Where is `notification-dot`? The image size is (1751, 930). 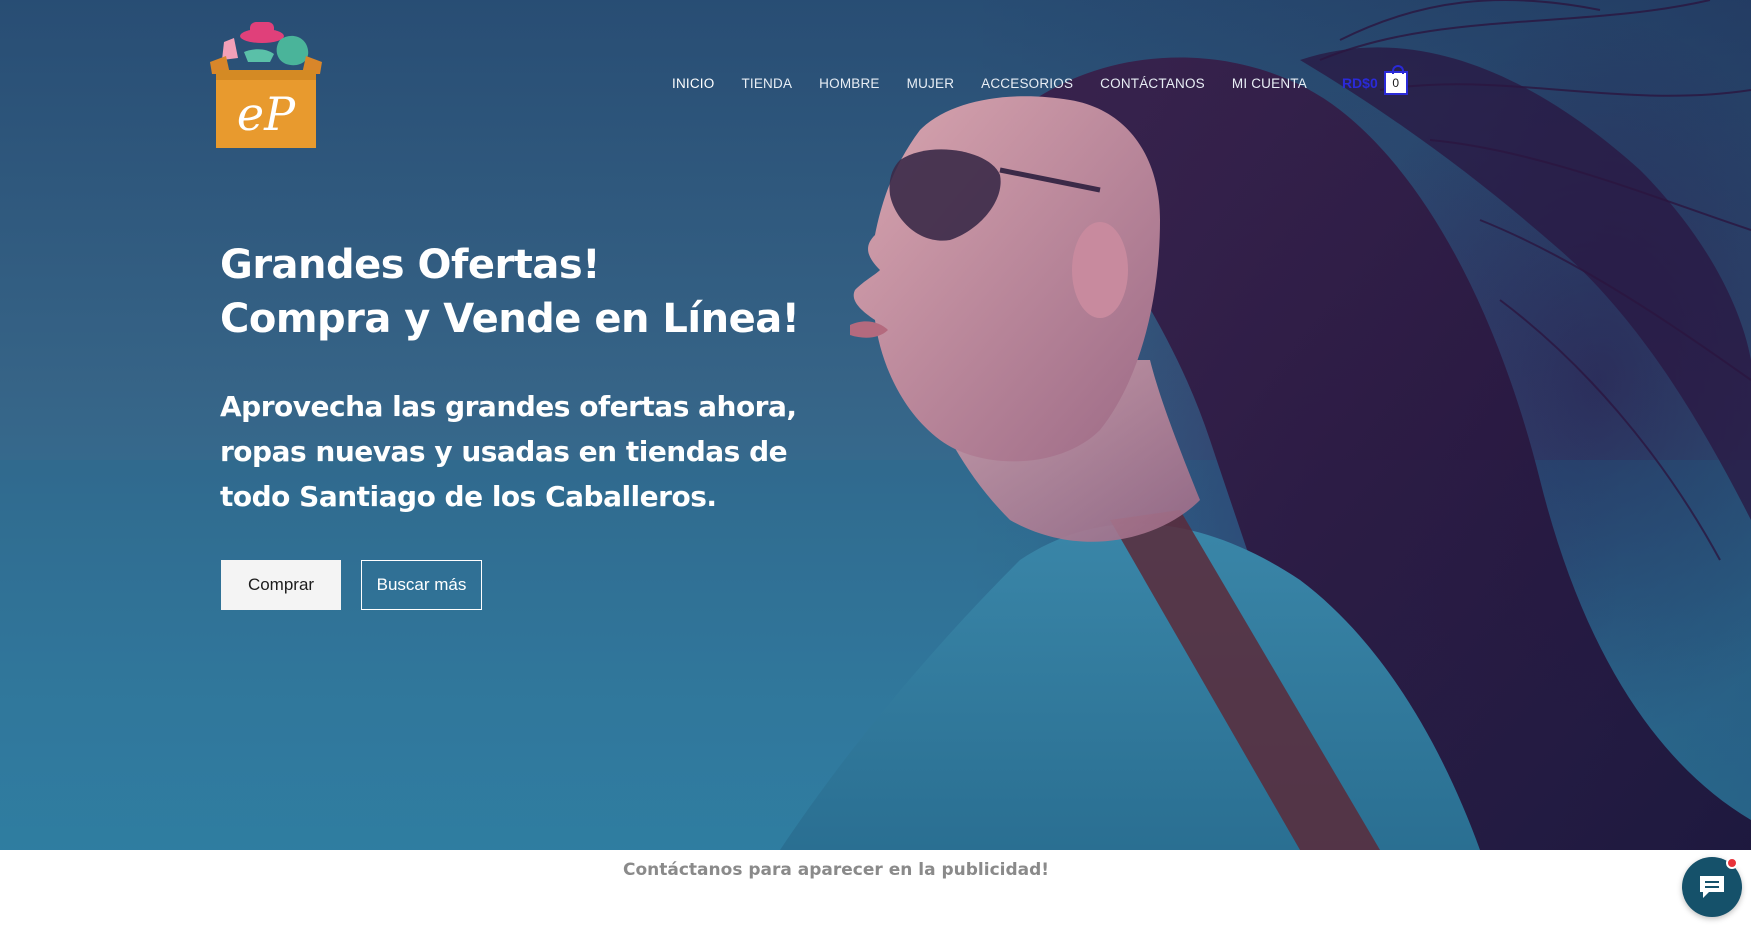
notification-dot is located at coordinates (1732, 863).